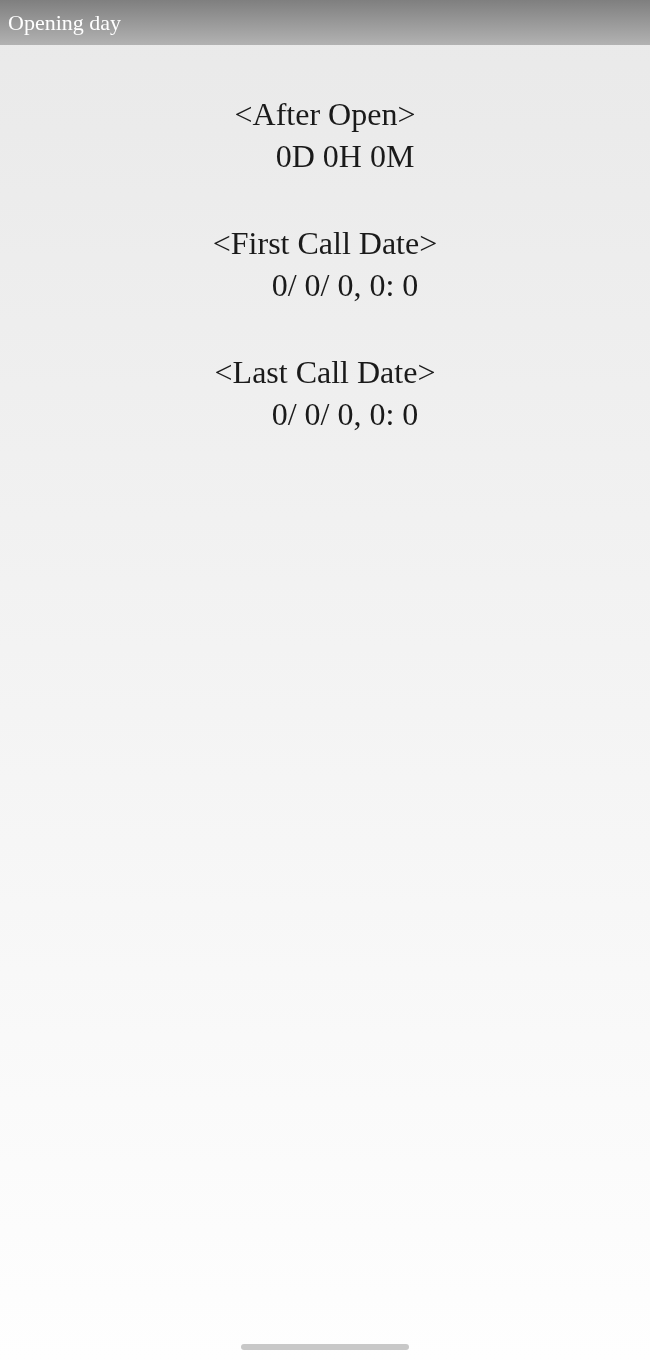 The width and height of the screenshot is (650, 1360). Describe the element at coordinates (325, 114) in the screenshot. I see `section-heading: <After Open>` at that location.